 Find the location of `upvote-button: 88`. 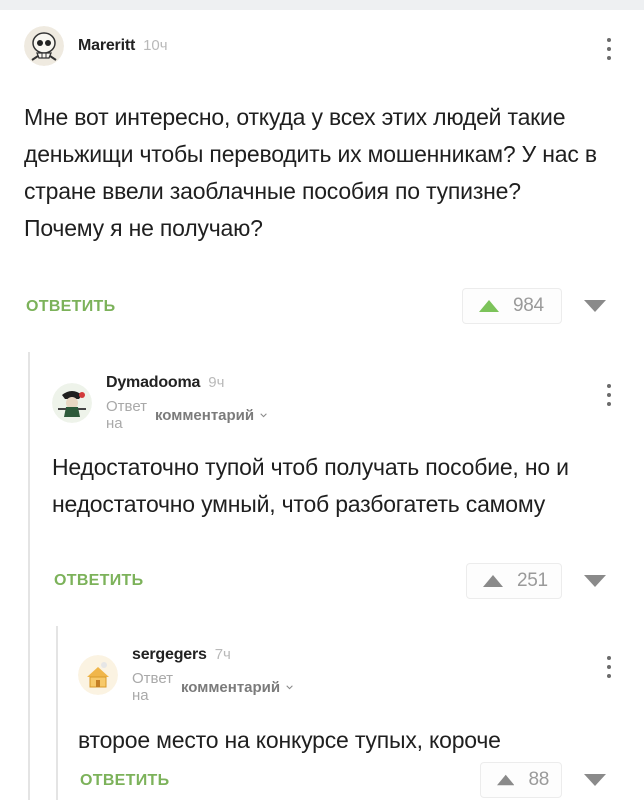

upvote-button: 88 is located at coordinates (521, 780).